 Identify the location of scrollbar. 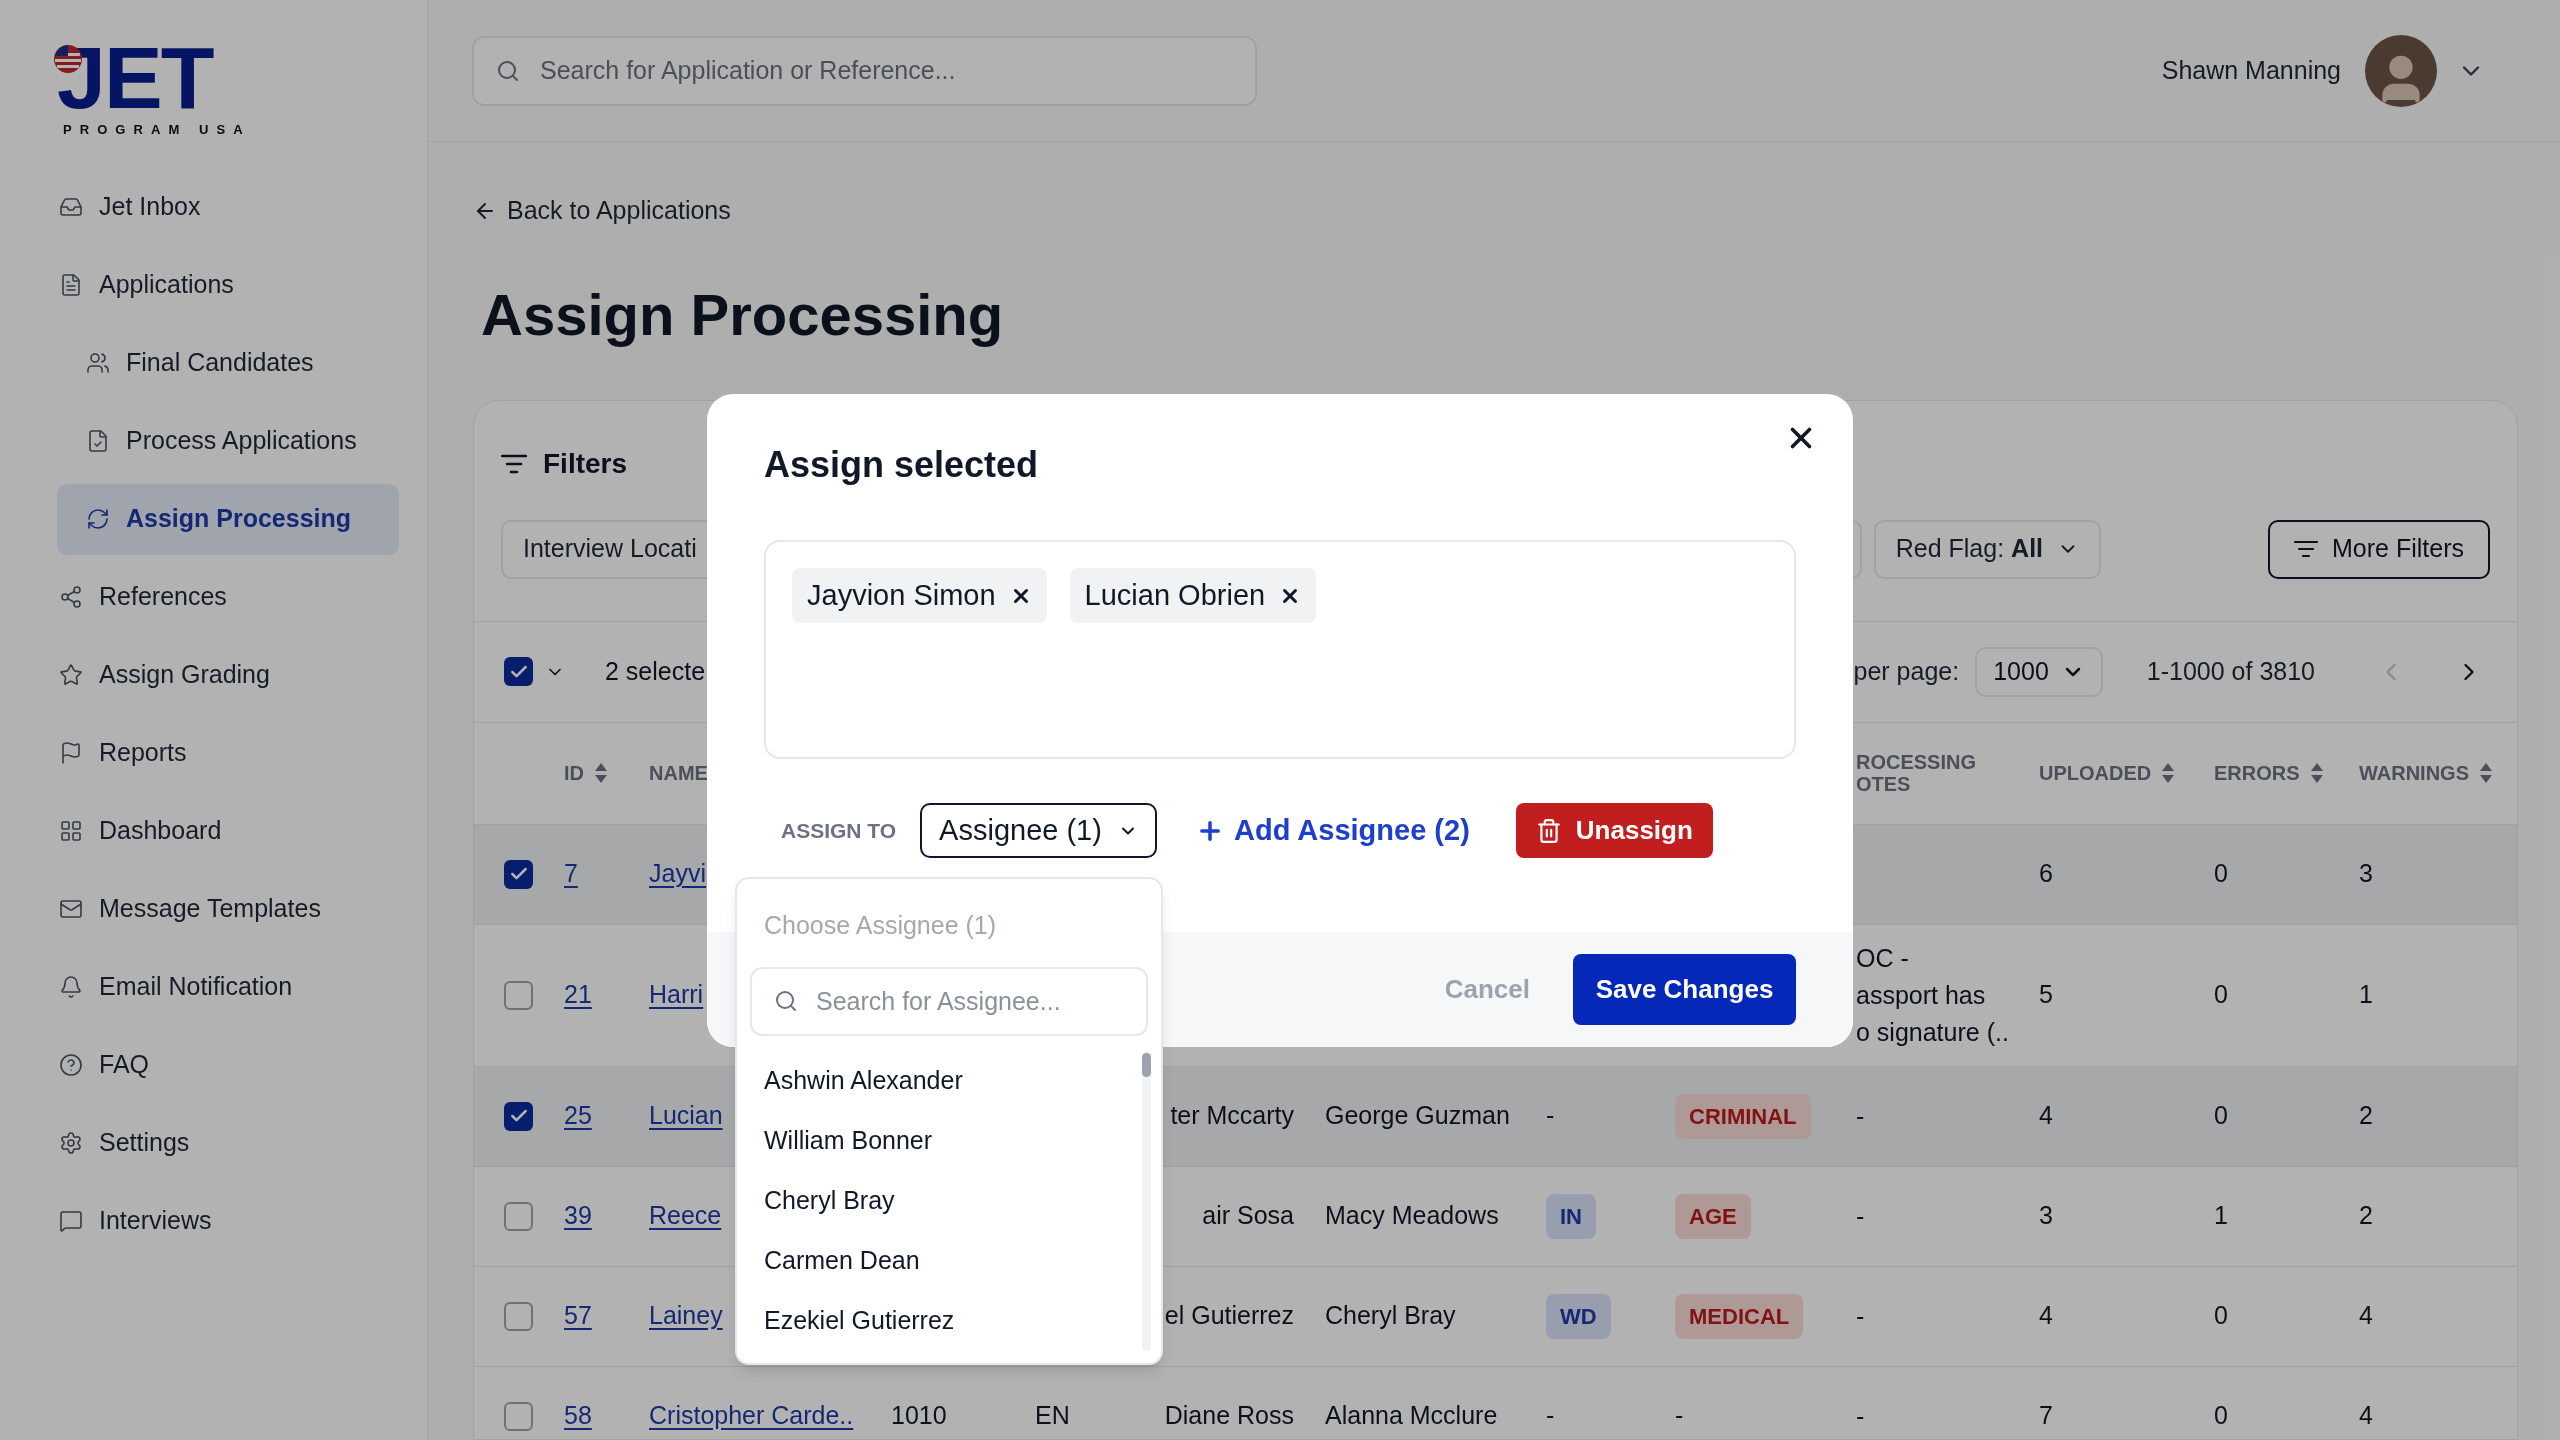
(1146, 1200).